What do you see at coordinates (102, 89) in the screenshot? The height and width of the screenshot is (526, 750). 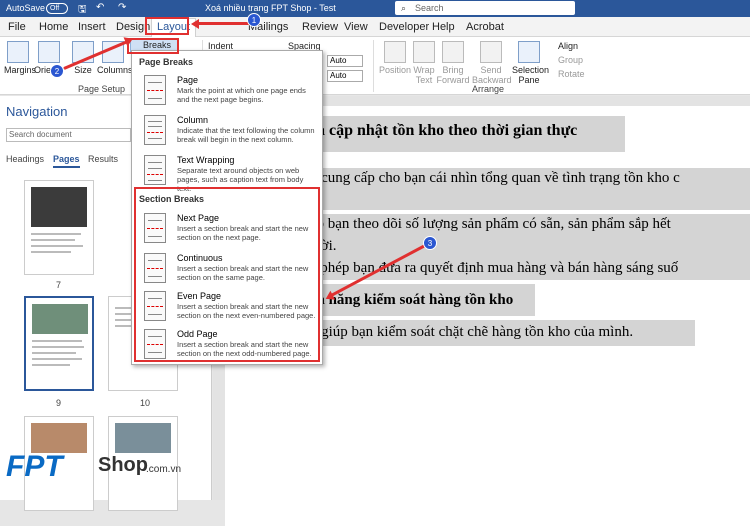 I see `page-setup-group-label: Page Setup` at bounding box center [102, 89].